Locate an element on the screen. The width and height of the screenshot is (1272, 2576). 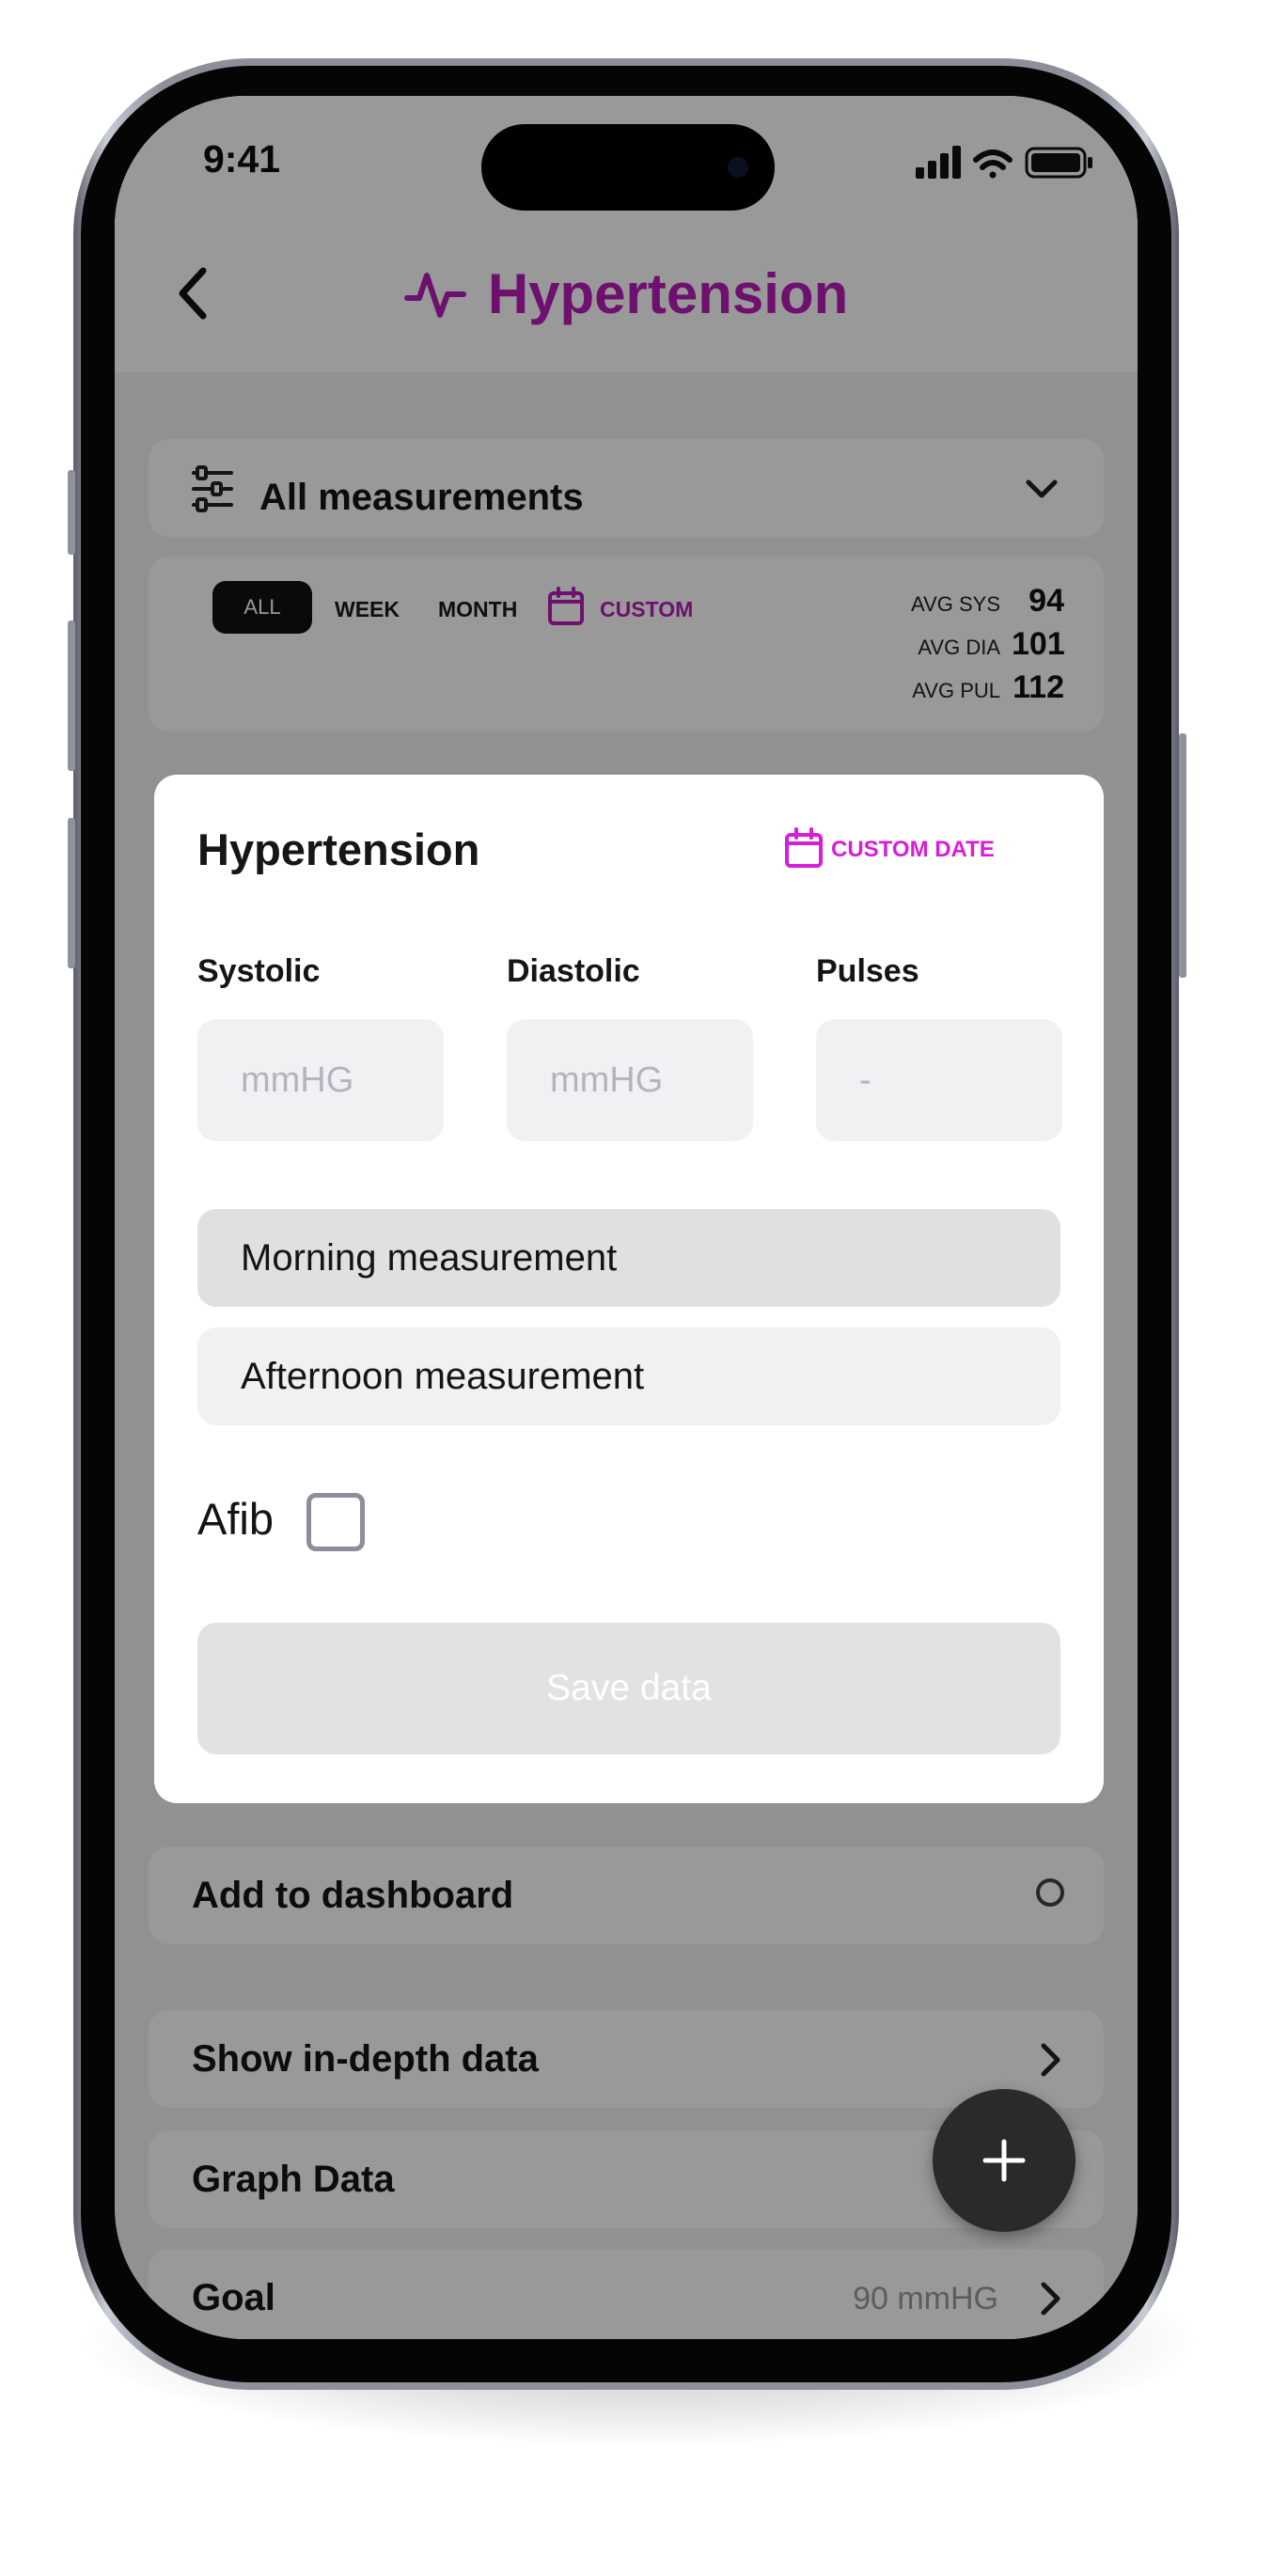
diastolic-input: mmHG is located at coordinates (630, 1080).